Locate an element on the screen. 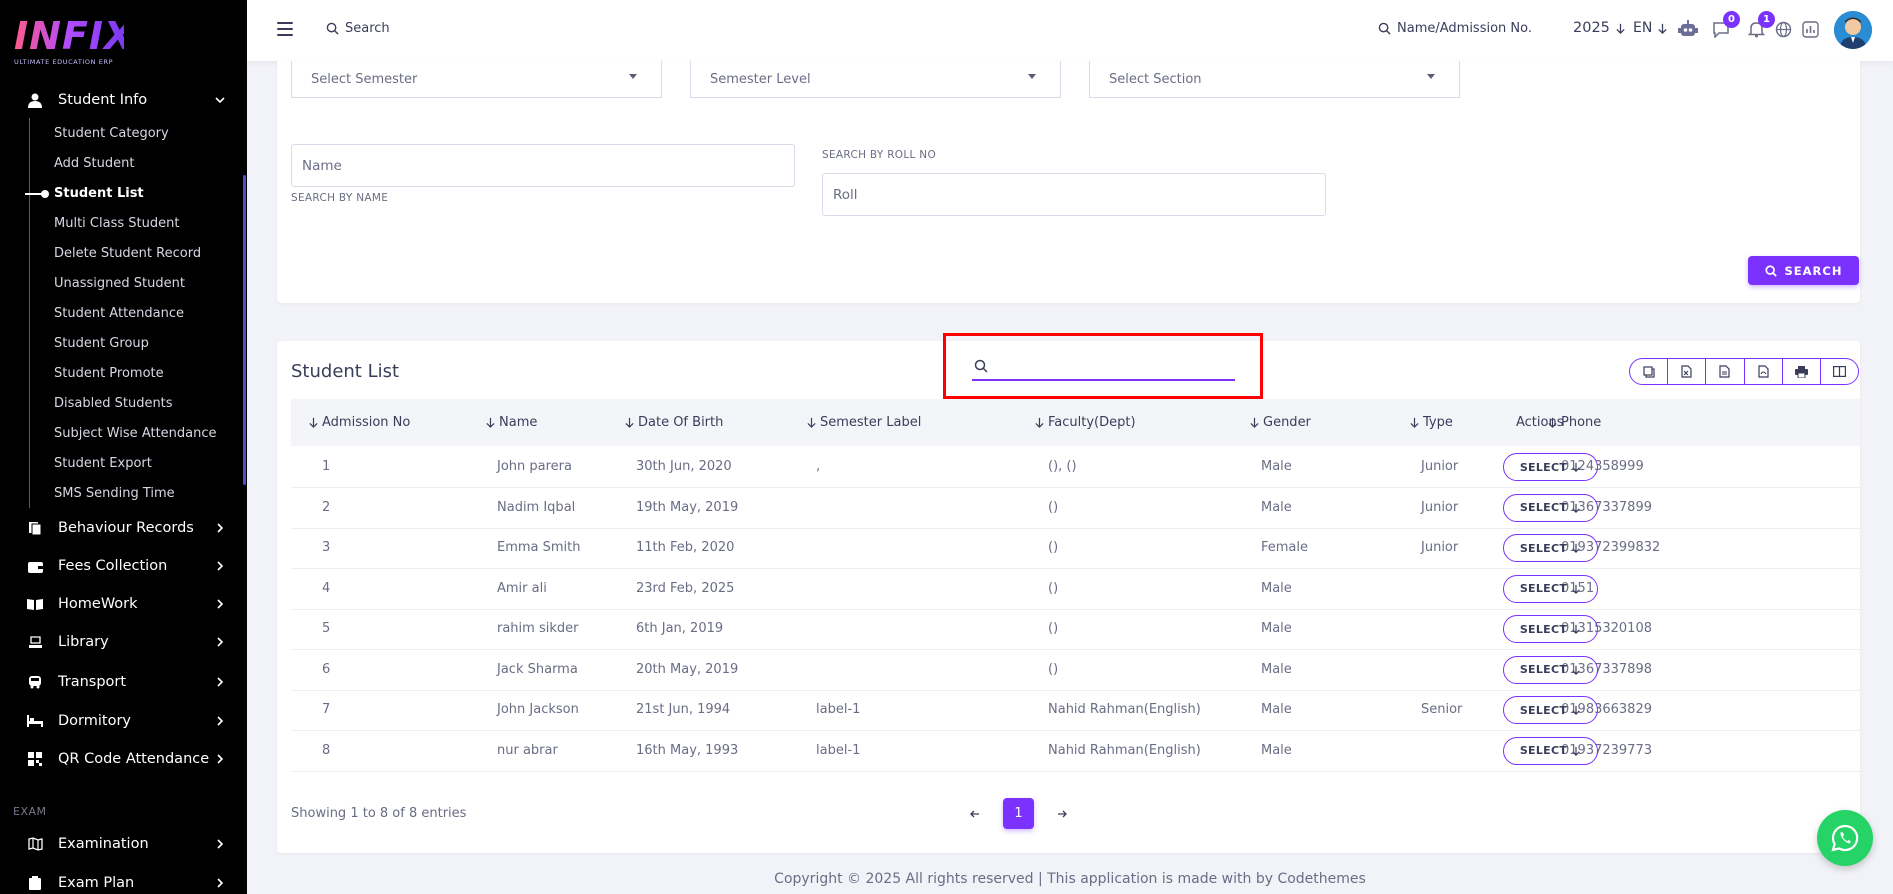 The height and width of the screenshot is (894, 1893). table-search-input is located at coordinates (1103, 380).